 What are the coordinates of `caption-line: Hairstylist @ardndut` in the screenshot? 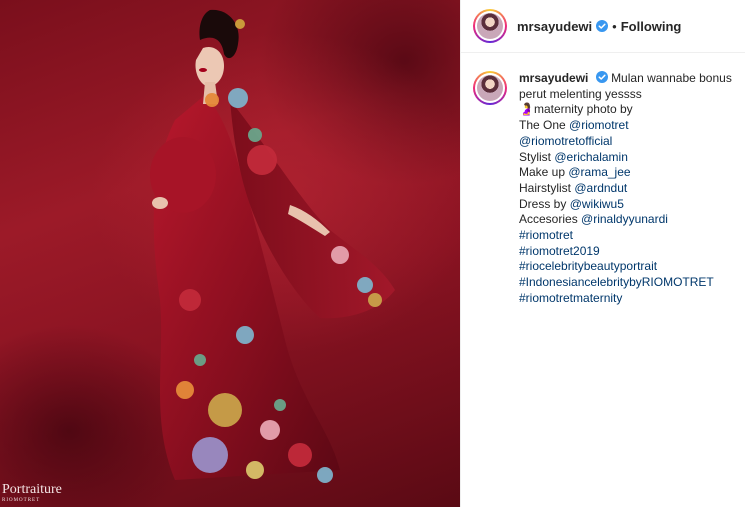 It's located at (626, 189).